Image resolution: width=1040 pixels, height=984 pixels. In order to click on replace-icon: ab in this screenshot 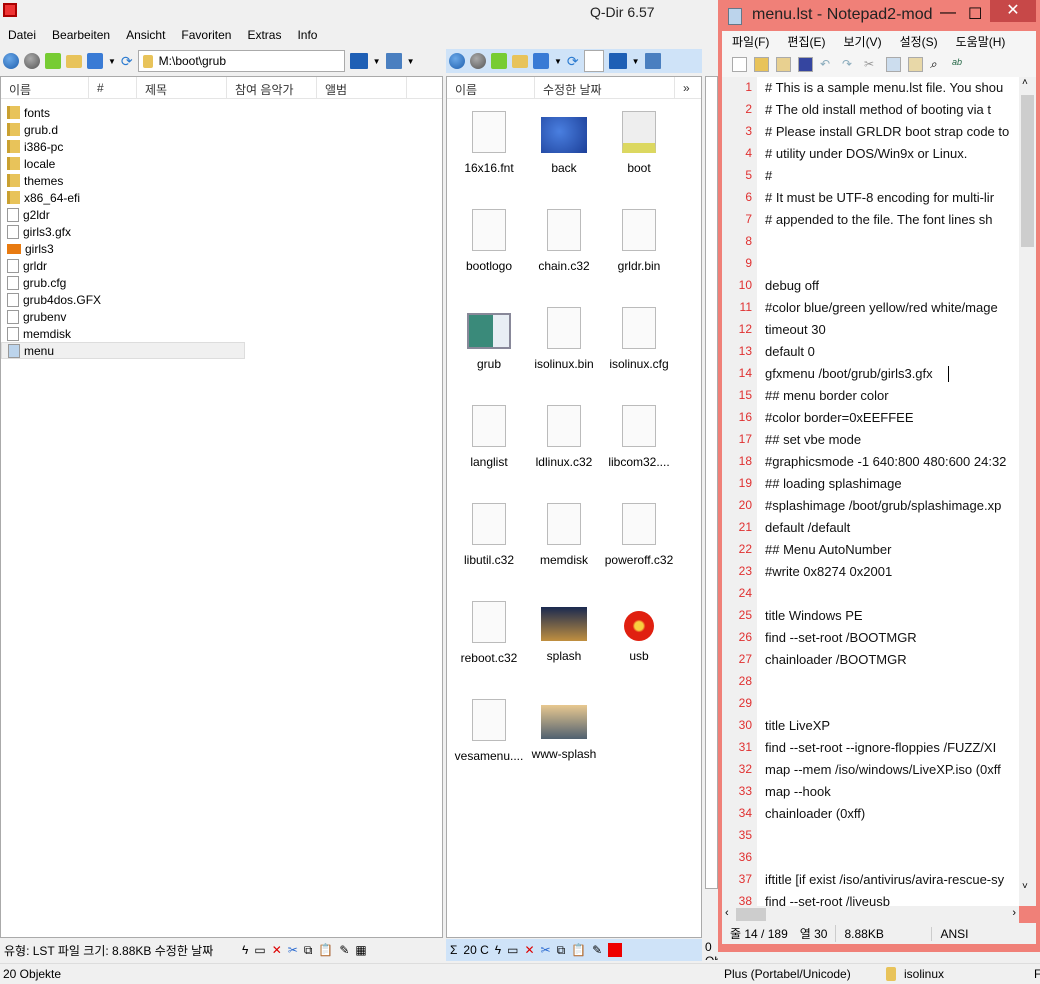, I will do `click(959, 64)`.